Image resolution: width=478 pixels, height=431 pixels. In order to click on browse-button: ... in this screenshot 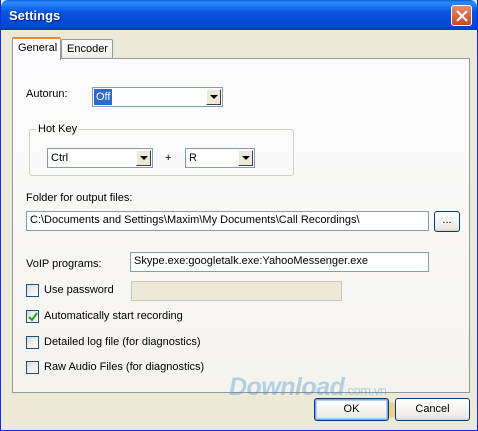, I will do `click(447, 221)`.